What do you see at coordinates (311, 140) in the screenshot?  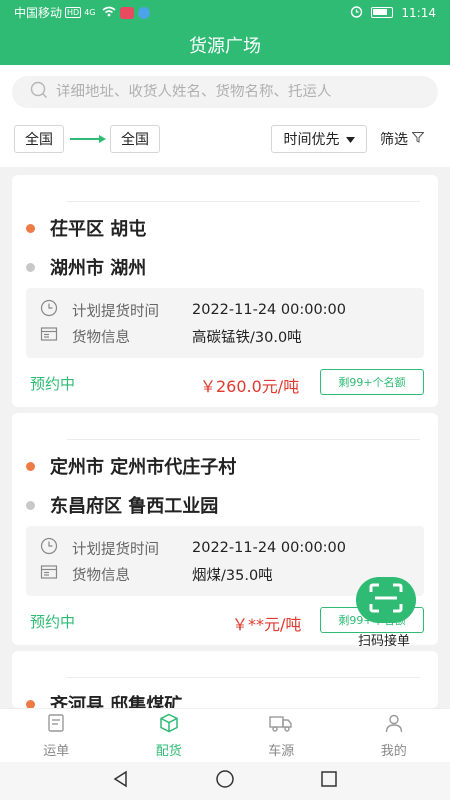 I see `sort-label: 时间优先` at bounding box center [311, 140].